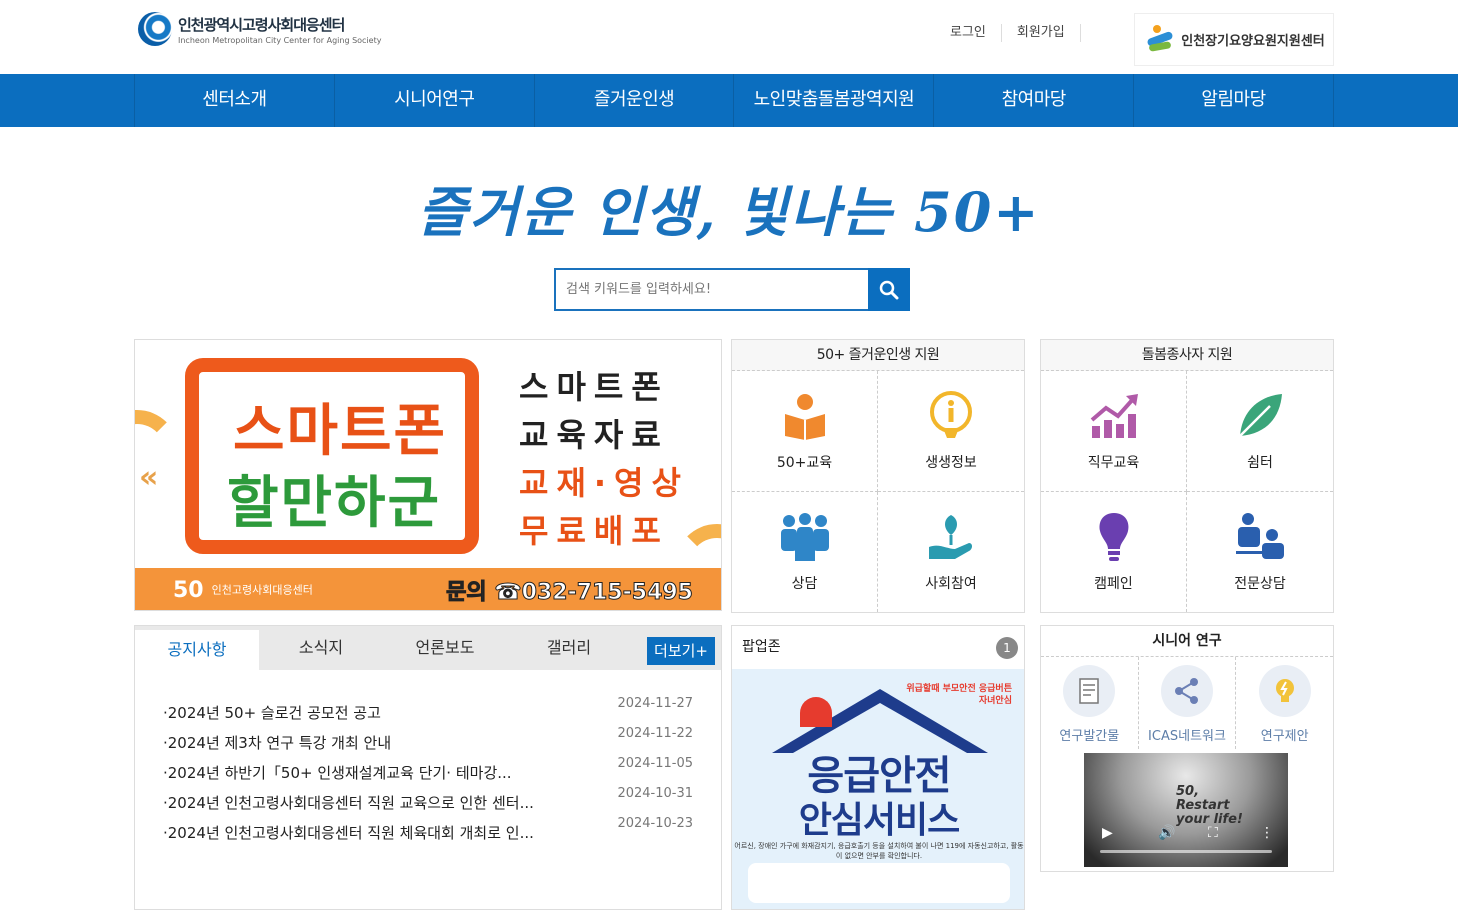  What do you see at coordinates (235, 100) in the screenshot?
I see `nav-item-center-intro: 센터소개` at bounding box center [235, 100].